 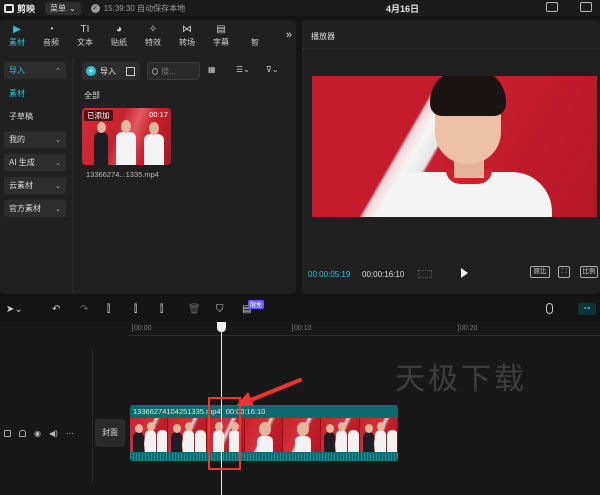 What do you see at coordinates (35, 162) in the screenshot?
I see `category-ai: AI 生成 ⌄` at bounding box center [35, 162].